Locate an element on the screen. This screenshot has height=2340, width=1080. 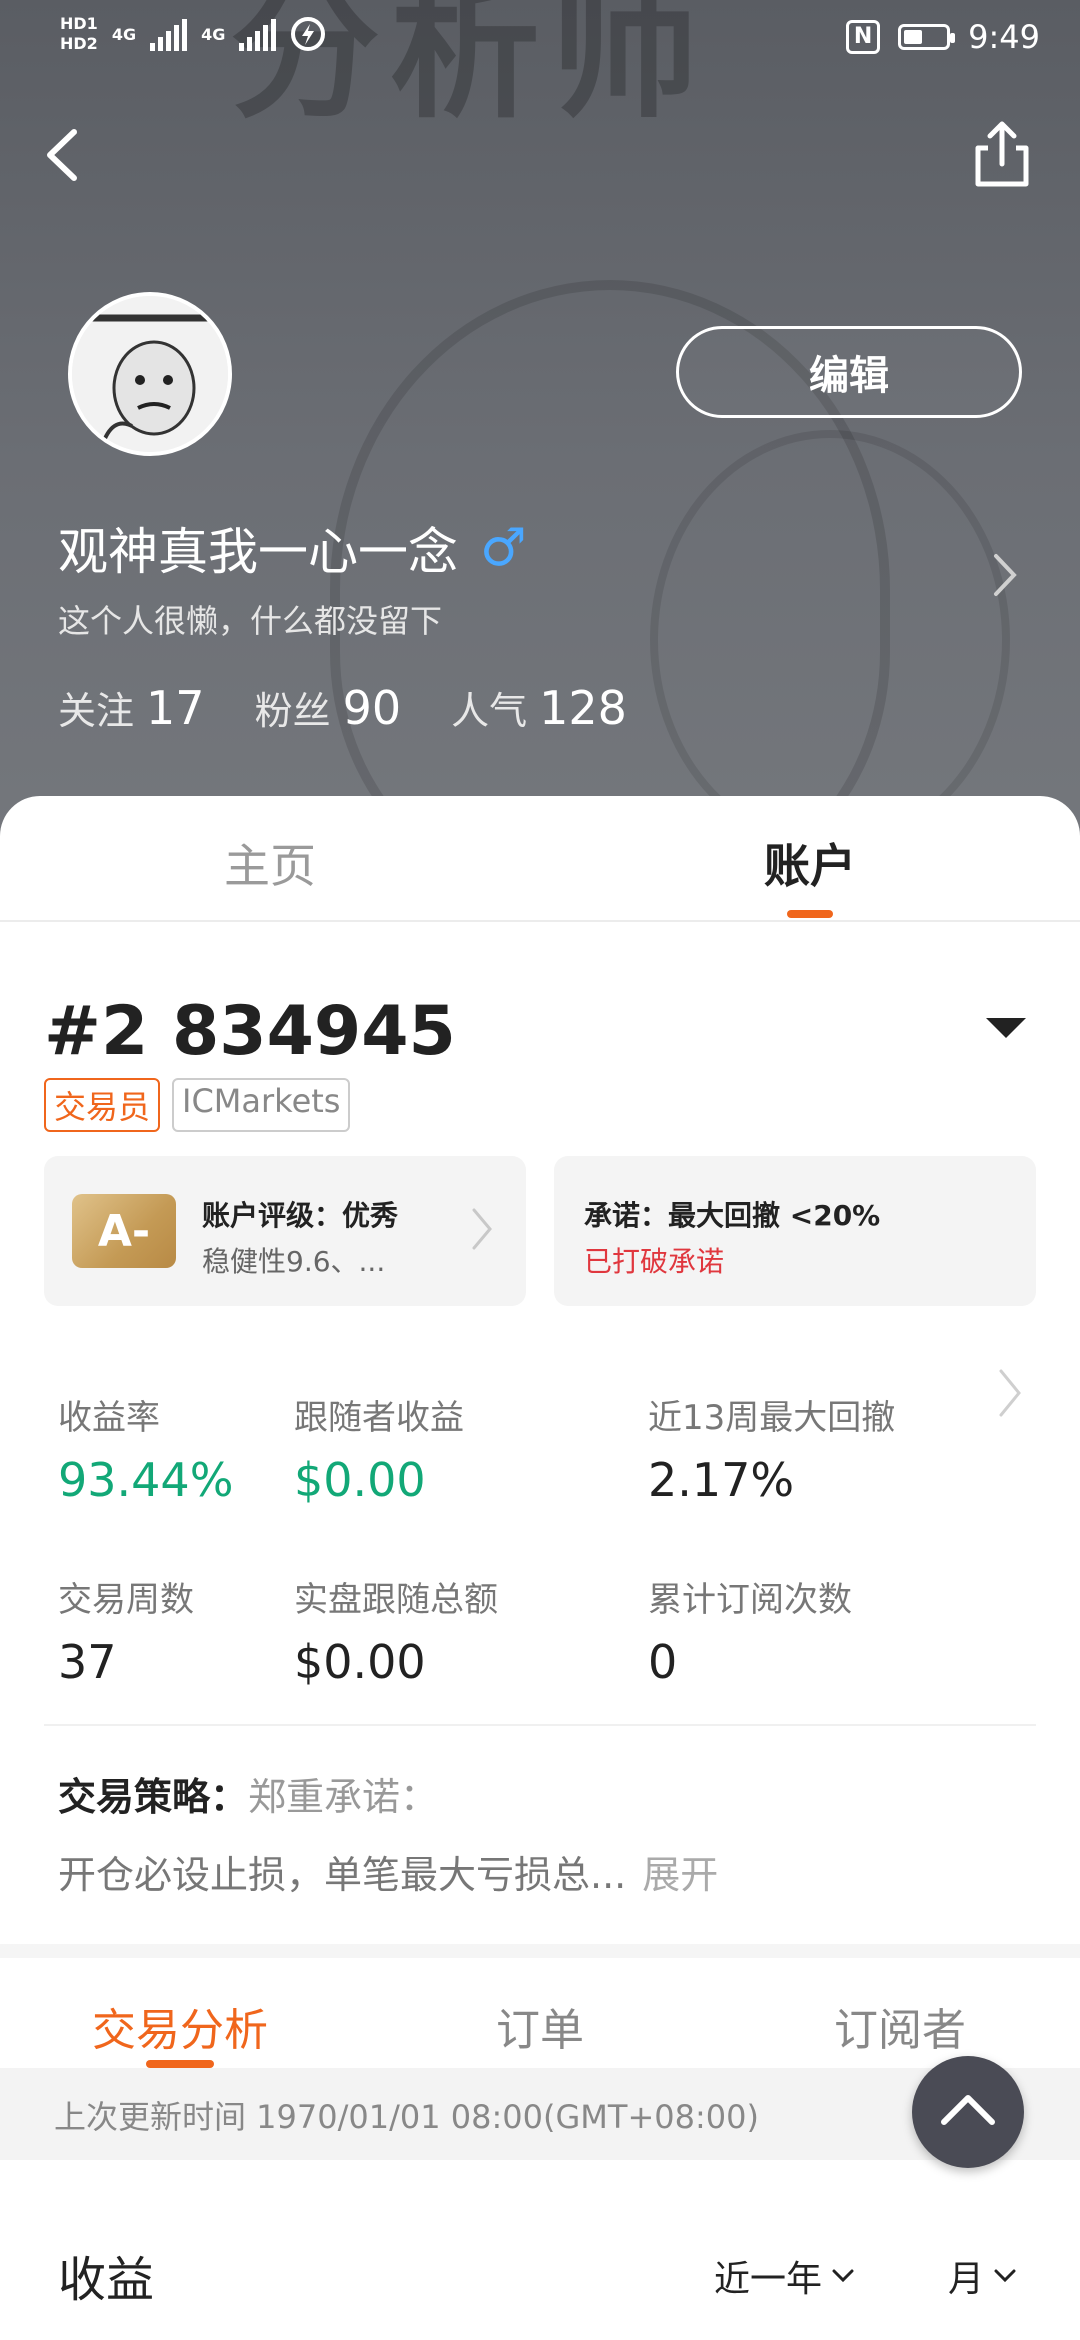
profile-stats: 关注 17 粉丝 90 人气 128 is located at coordinates (342, 707).